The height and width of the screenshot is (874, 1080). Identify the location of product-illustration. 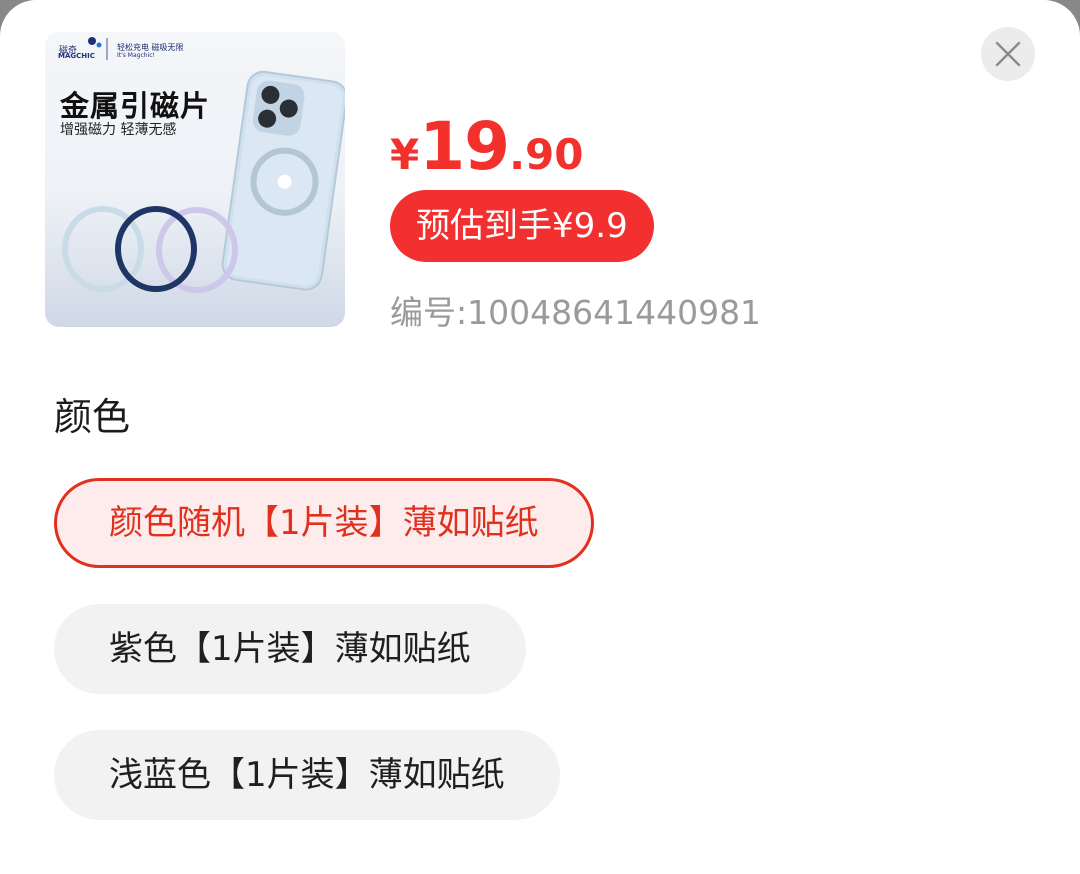
(203, 165).